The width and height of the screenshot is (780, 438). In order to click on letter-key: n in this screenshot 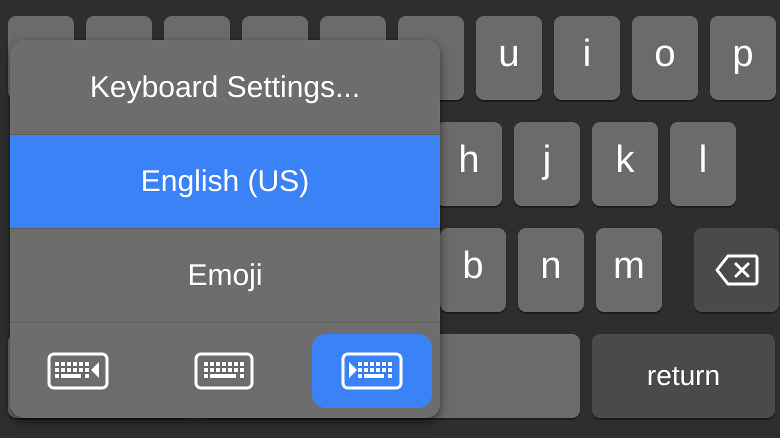, I will do `click(551, 270)`.